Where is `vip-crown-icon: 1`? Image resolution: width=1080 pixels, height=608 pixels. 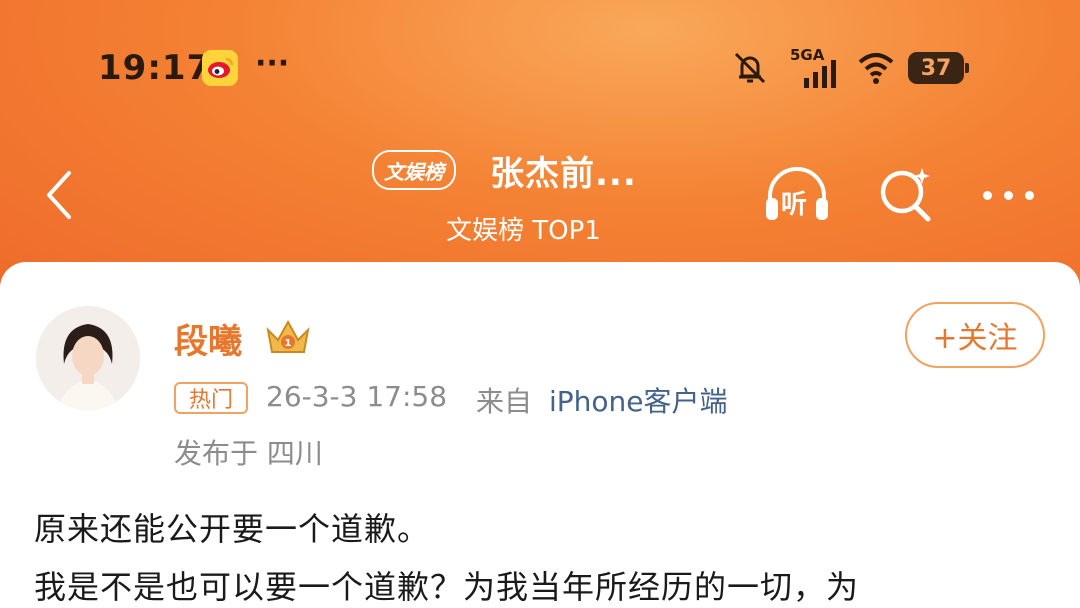 vip-crown-icon: 1 is located at coordinates (288, 336).